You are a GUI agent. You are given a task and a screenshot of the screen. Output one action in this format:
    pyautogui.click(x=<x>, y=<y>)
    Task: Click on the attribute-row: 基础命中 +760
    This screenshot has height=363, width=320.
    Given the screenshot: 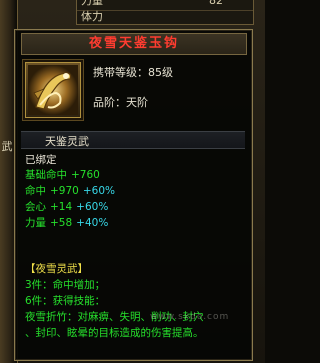 What is the action you would take?
    pyautogui.click(x=64, y=175)
    